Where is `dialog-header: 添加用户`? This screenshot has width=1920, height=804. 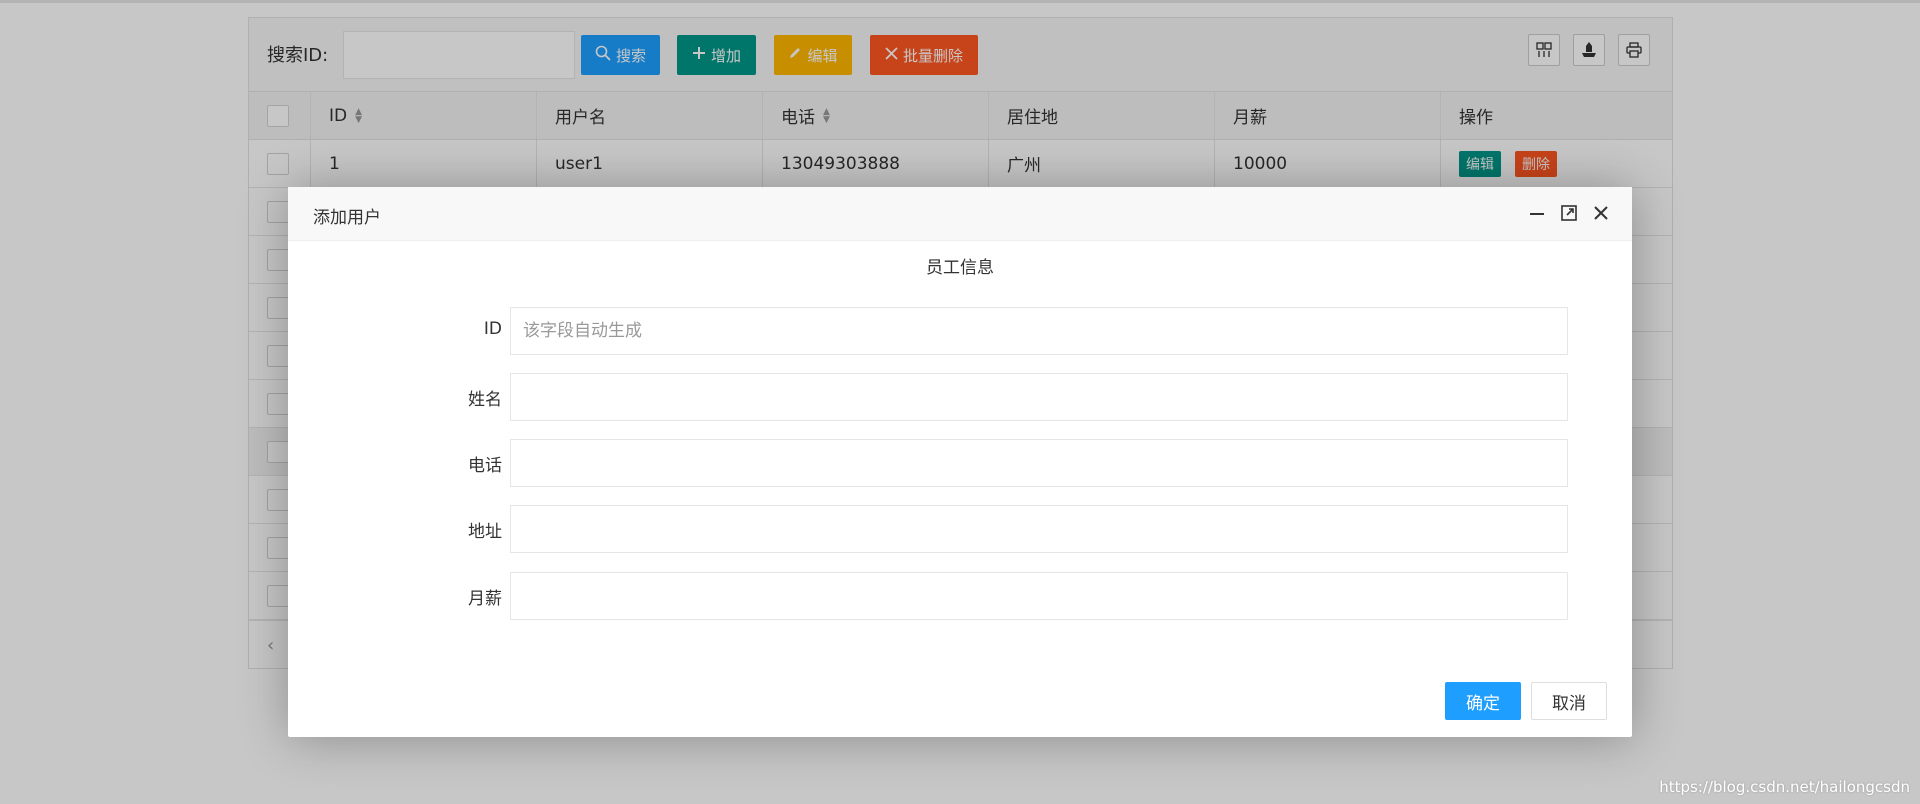
dialog-header: 添加用户 is located at coordinates (960, 214).